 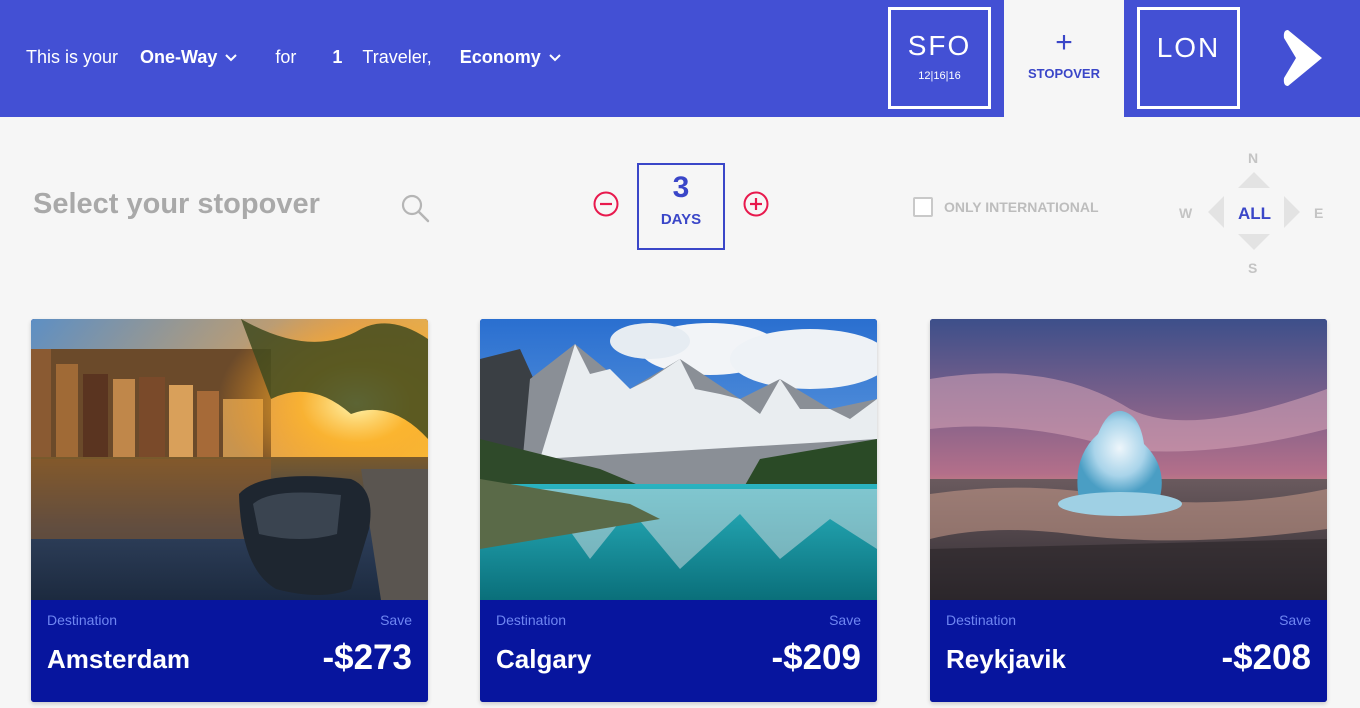 I want to click on compass-south-label: S, so click(x=1253, y=268).